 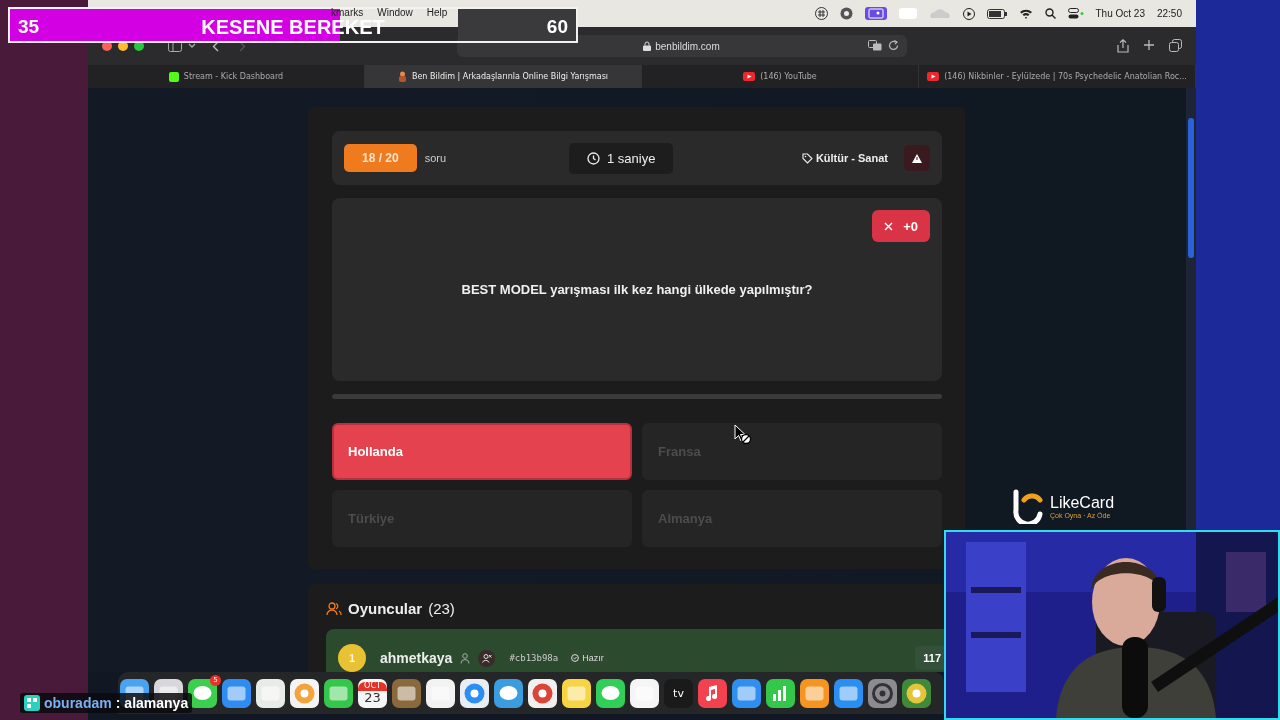 What do you see at coordinates (139, 46) in the screenshot?
I see `maximize-button` at bounding box center [139, 46].